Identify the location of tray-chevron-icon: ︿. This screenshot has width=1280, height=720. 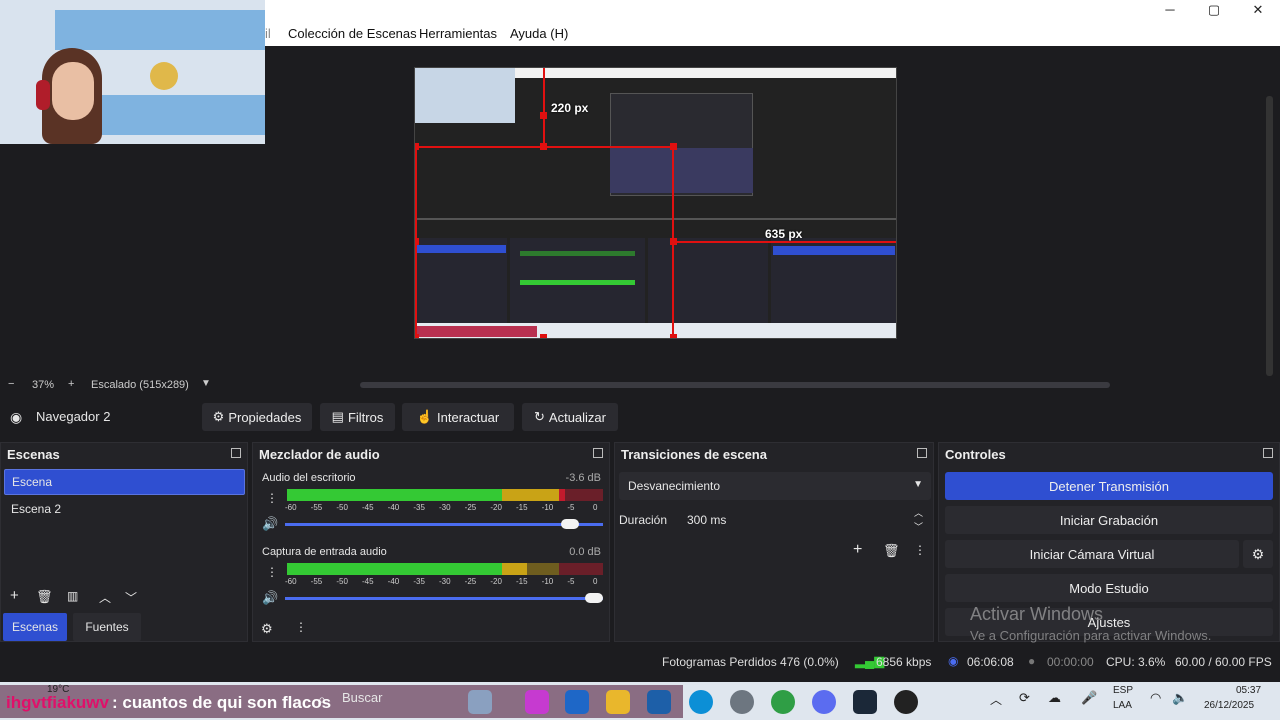
(996, 699).